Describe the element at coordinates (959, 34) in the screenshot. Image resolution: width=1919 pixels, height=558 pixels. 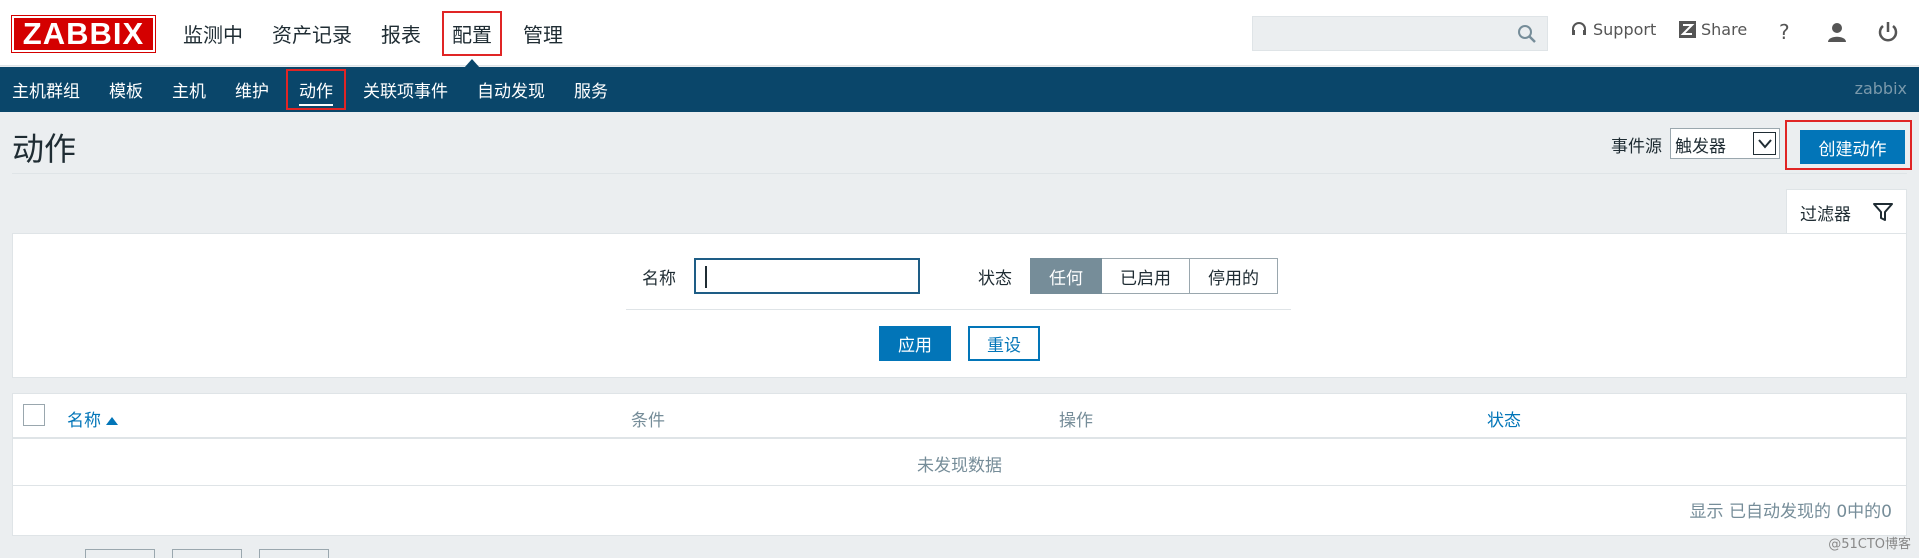
I see `top-header: ZABBIX 监测中 资产记录 报表 配置 管理 Support Share ?` at that location.